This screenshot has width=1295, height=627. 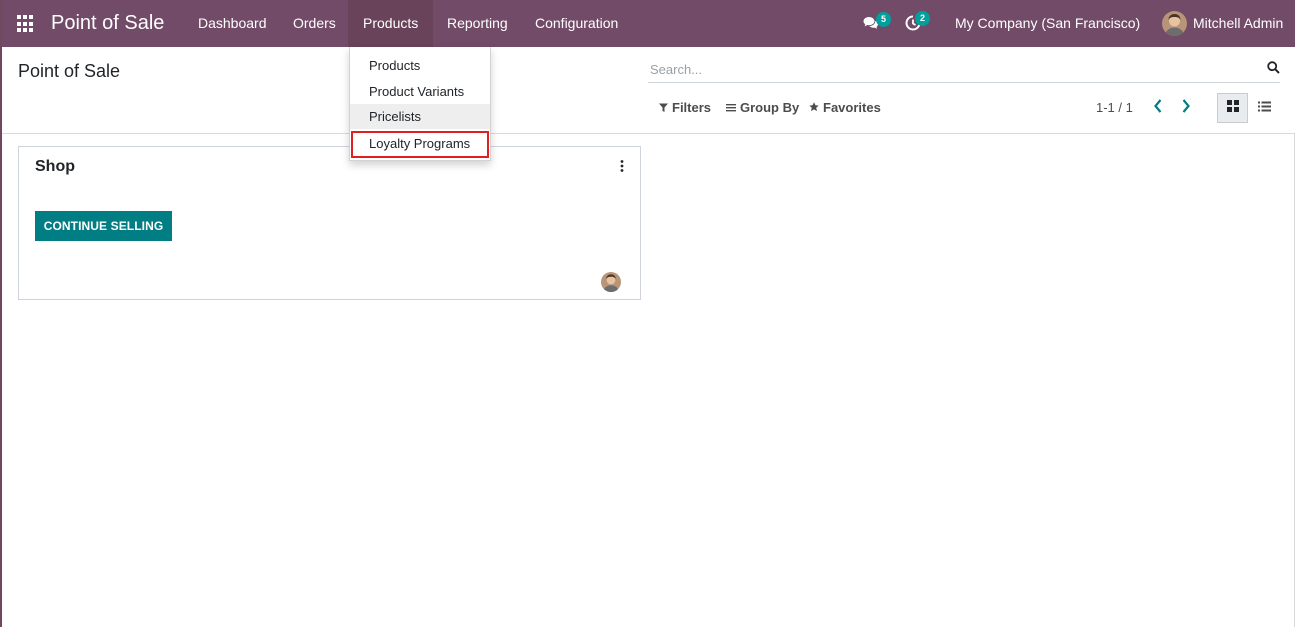 What do you see at coordinates (107, 23) in the screenshot?
I see `app-brand: Point of Sale` at bounding box center [107, 23].